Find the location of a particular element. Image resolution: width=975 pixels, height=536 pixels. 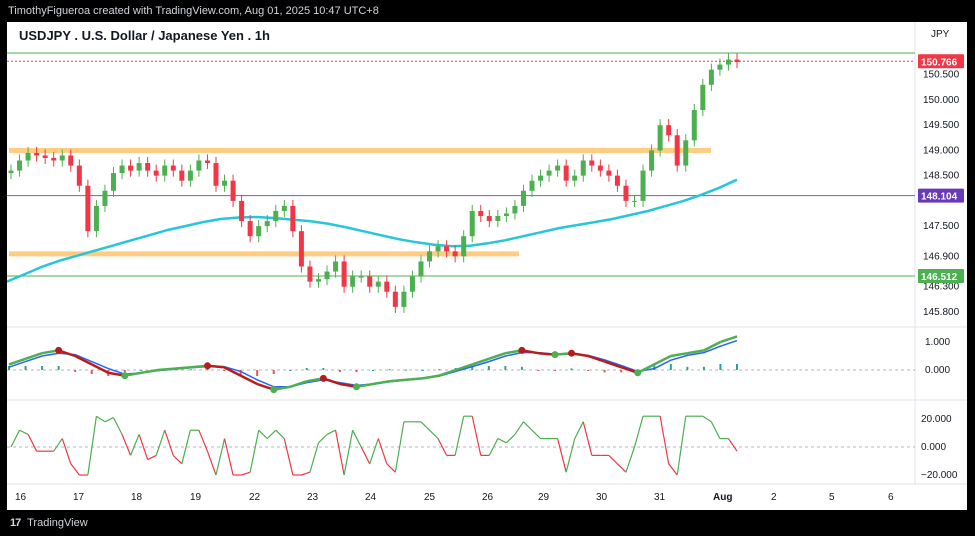

price-tick-label: 149.000 is located at coordinates (941, 150).